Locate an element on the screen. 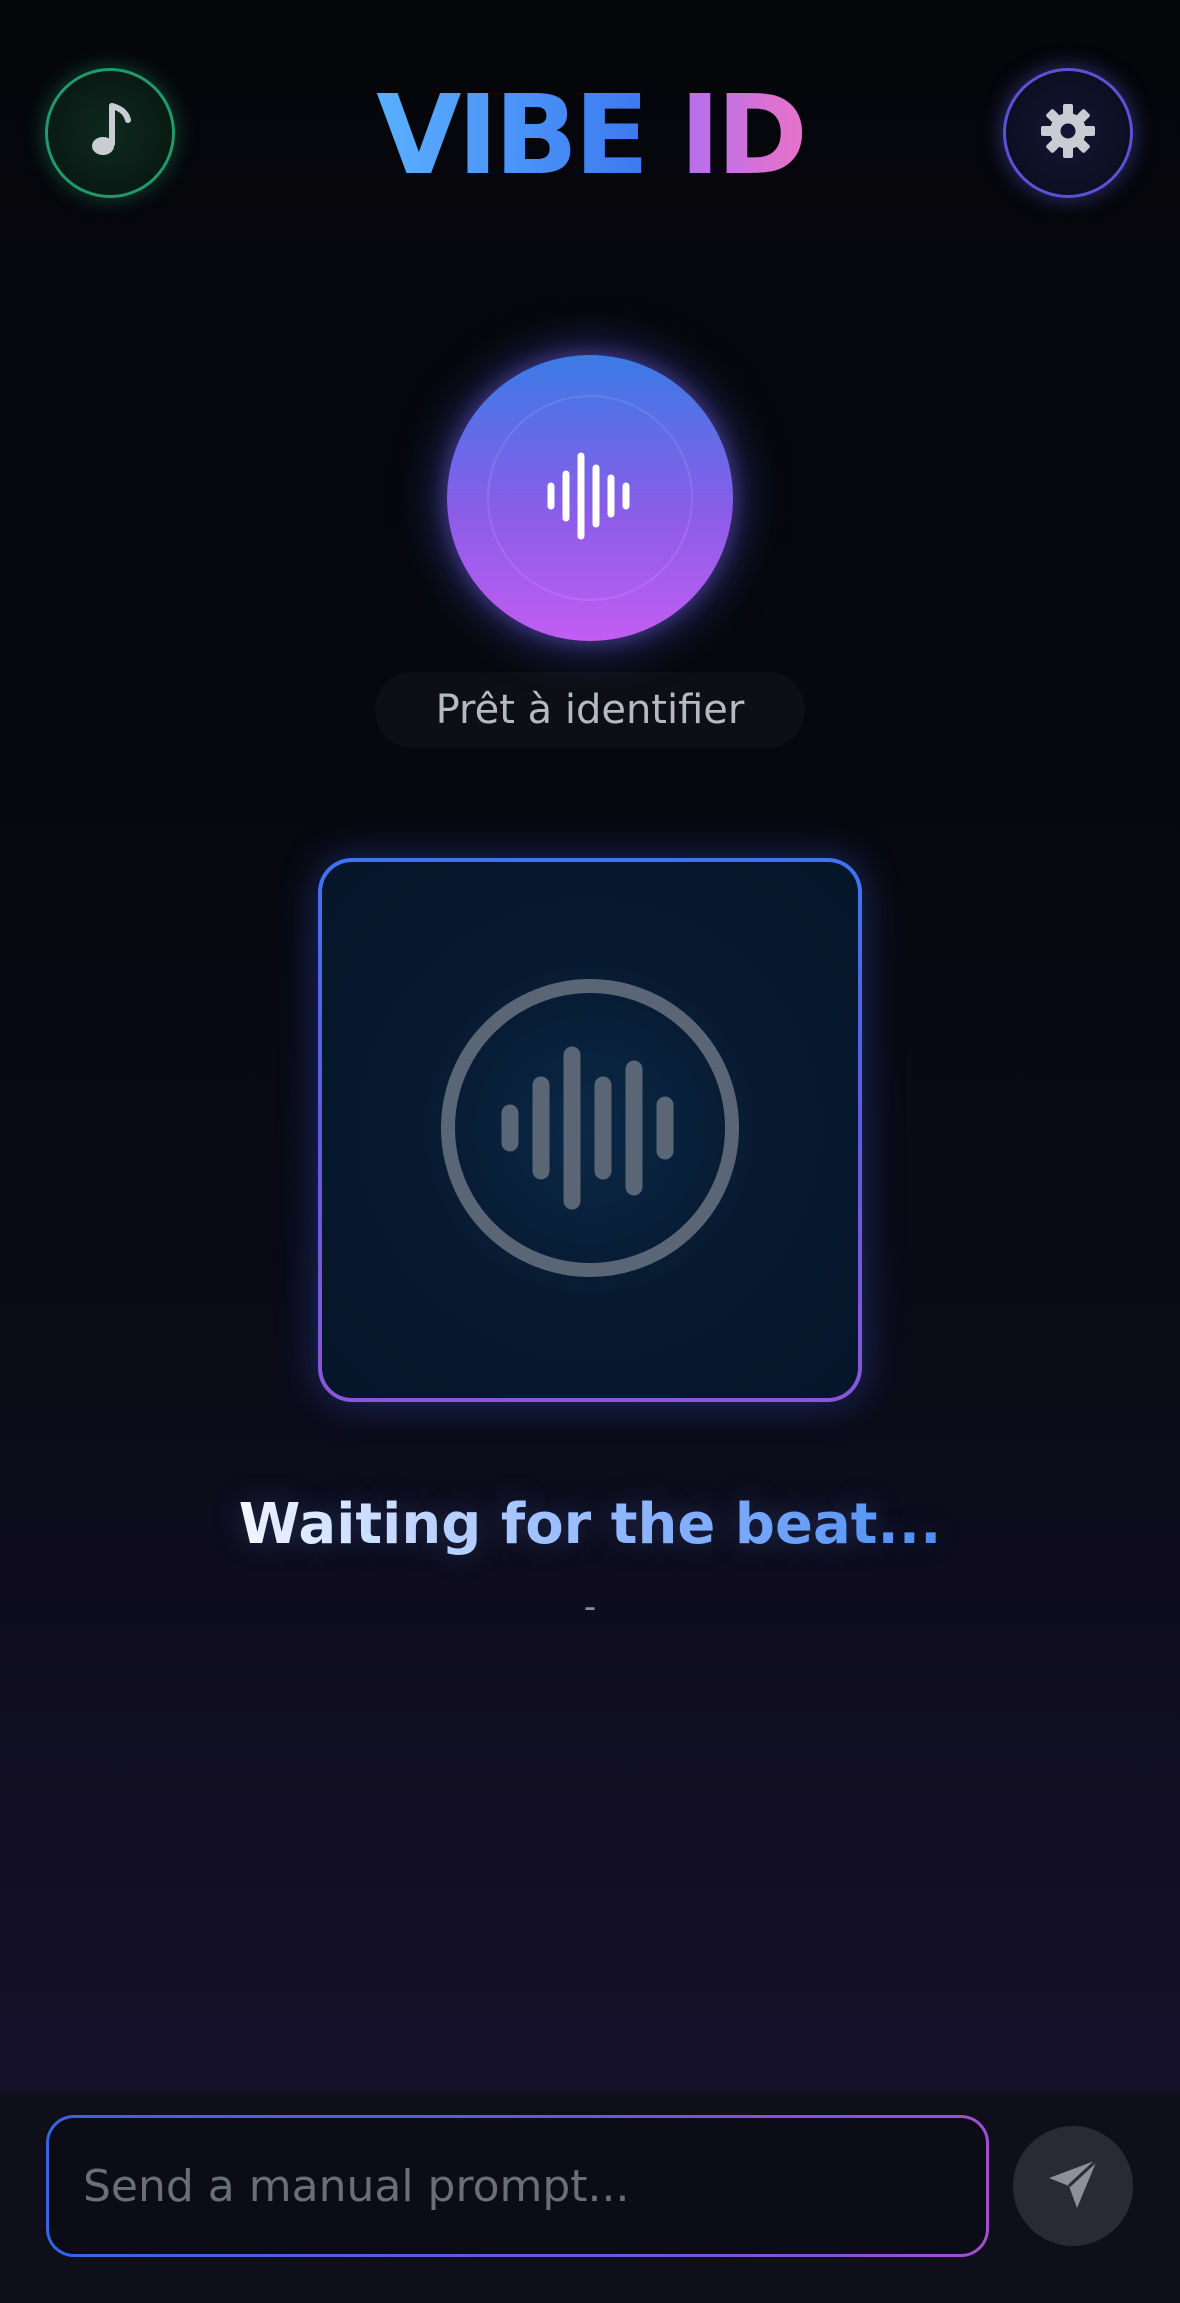 The height and width of the screenshot is (2303, 1180). audio-wave-circle-icon is located at coordinates (590, 1130).